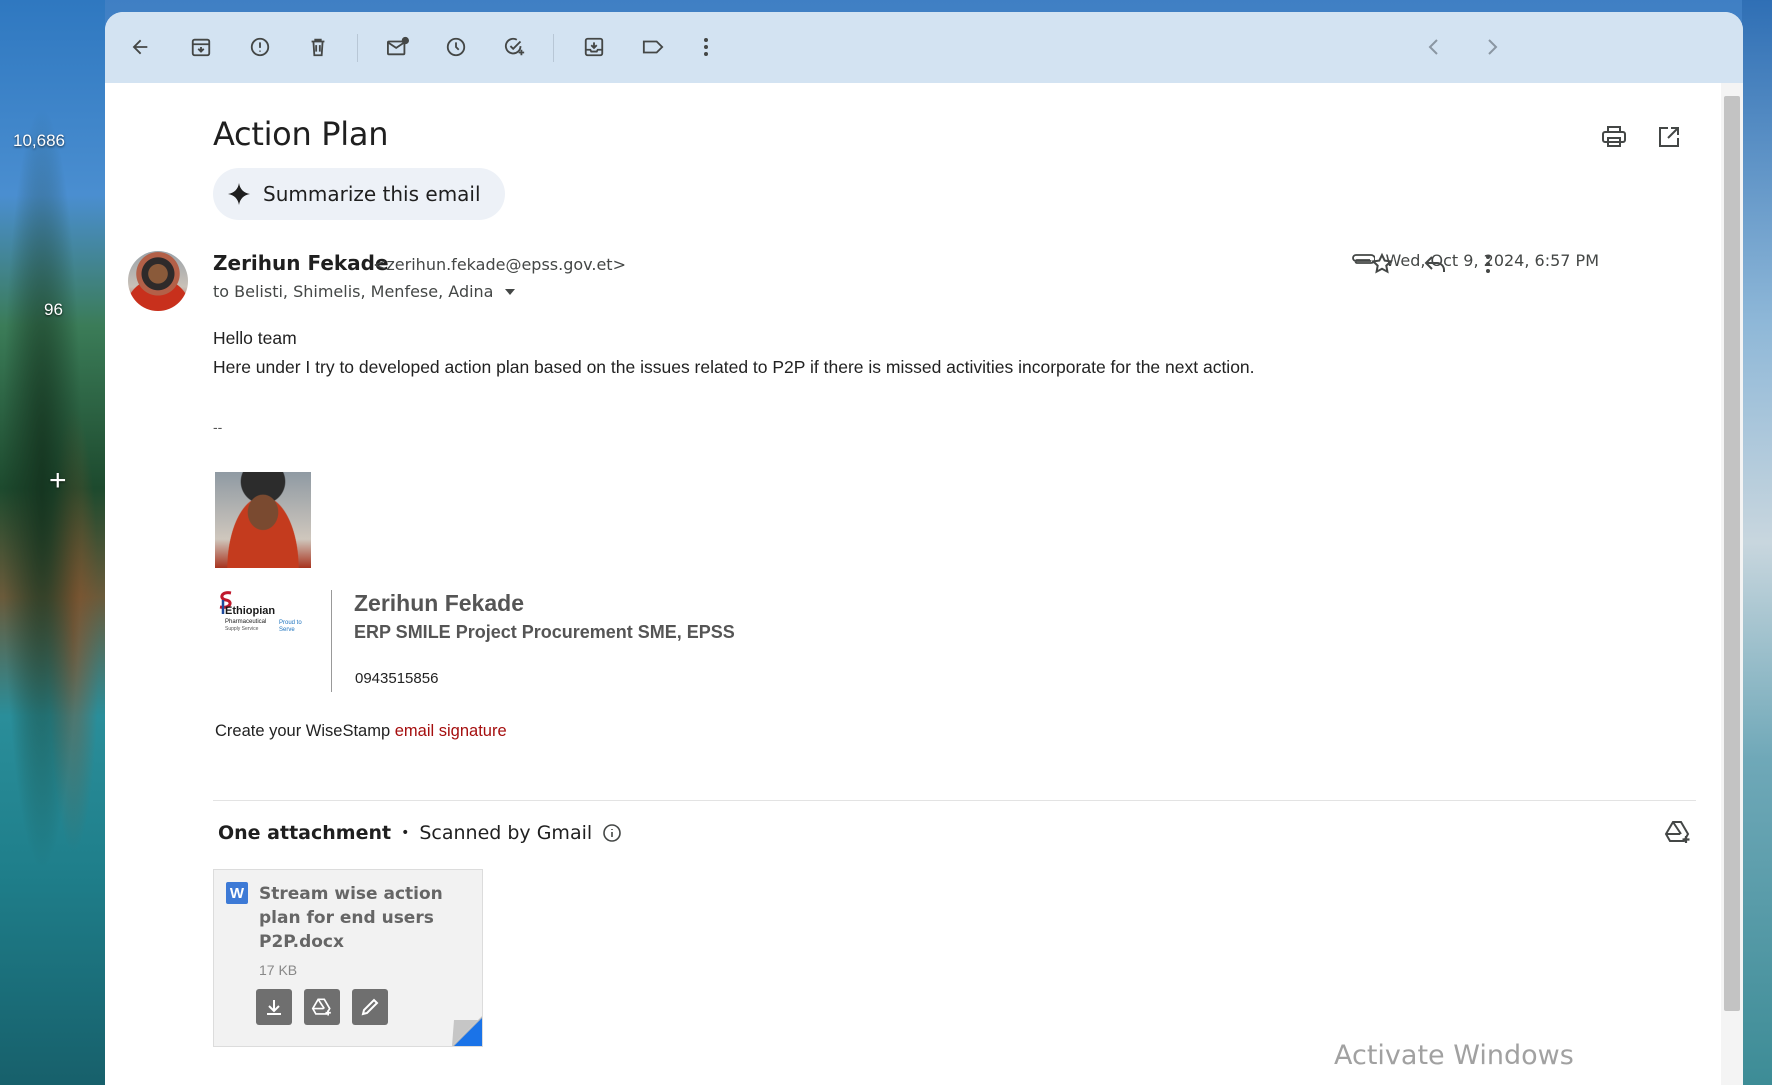  I want to click on download-icon, so click(274, 1007).